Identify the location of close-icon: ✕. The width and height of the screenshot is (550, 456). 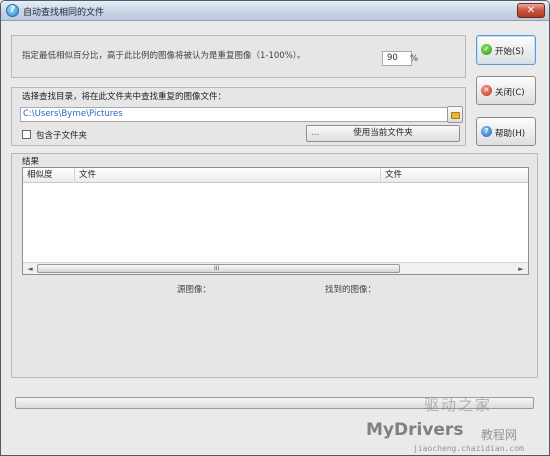
(486, 90).